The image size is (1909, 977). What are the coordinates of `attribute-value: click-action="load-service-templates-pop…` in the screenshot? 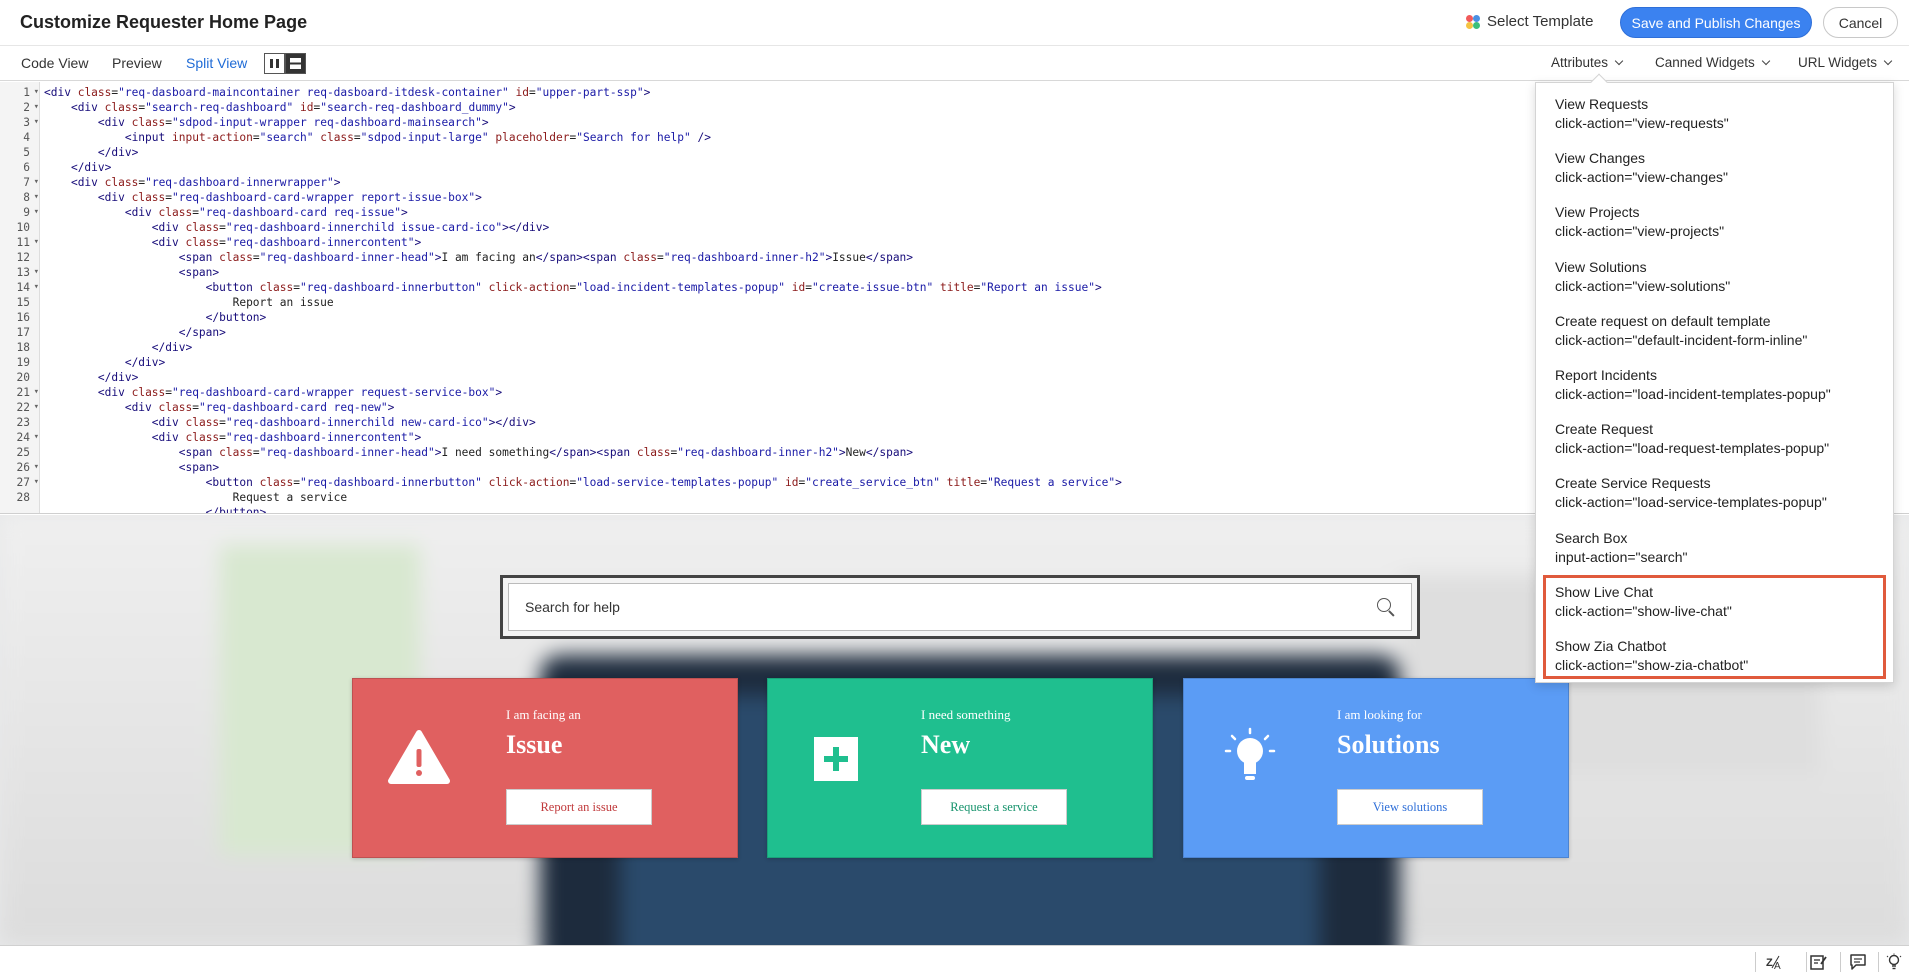 It's located at (1691, 502).